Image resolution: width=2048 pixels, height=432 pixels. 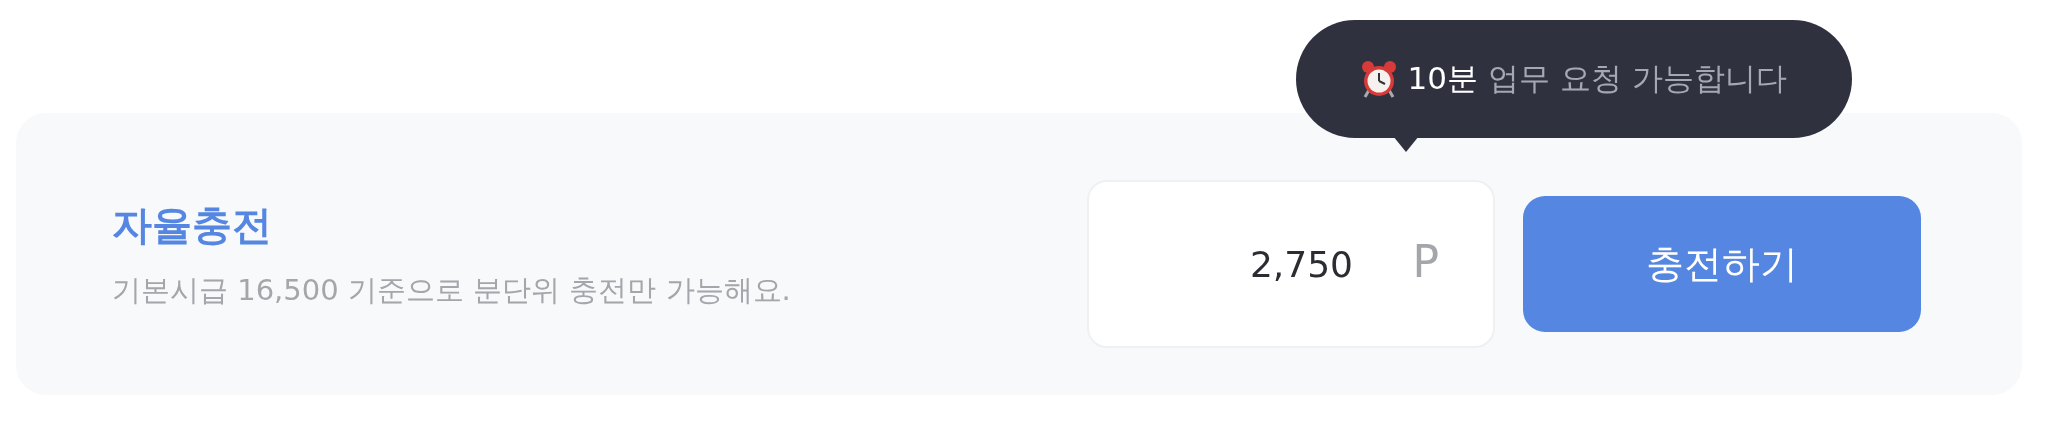 What do you see at coordinates (1379, 79) in the screenshot?
I see `alarm-clock-icon` at bounding box center [1379, 79].